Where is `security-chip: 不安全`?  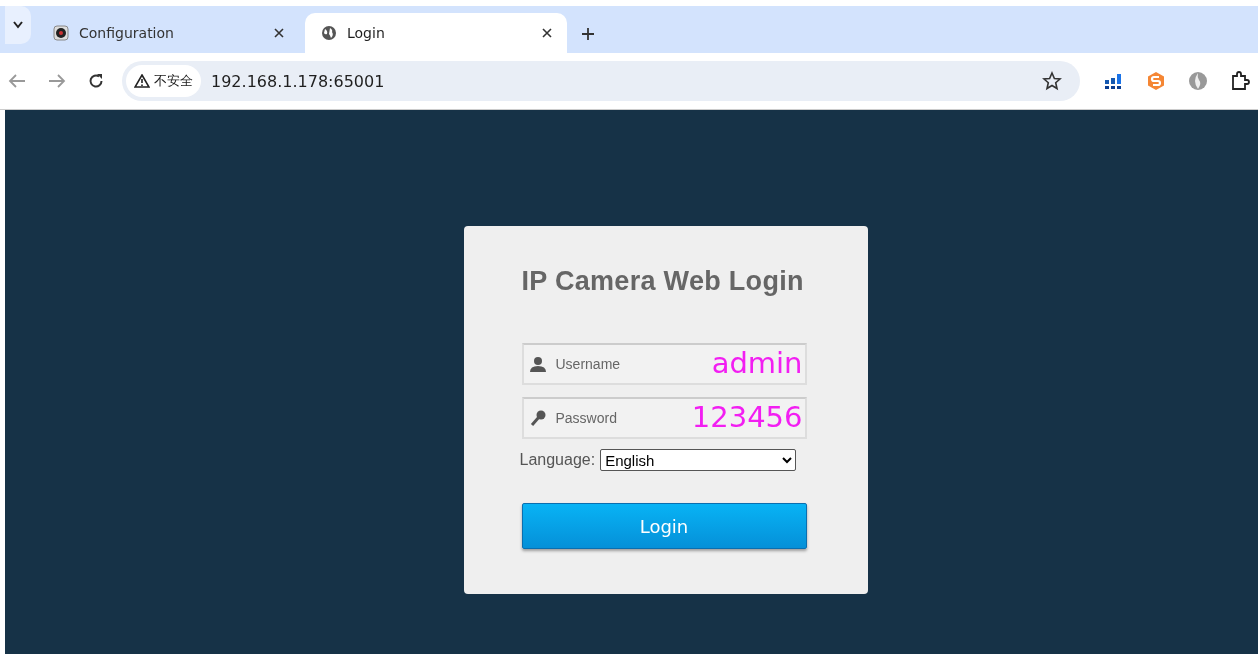
security-chip: 不安全 is located at coordinates (163, 81).